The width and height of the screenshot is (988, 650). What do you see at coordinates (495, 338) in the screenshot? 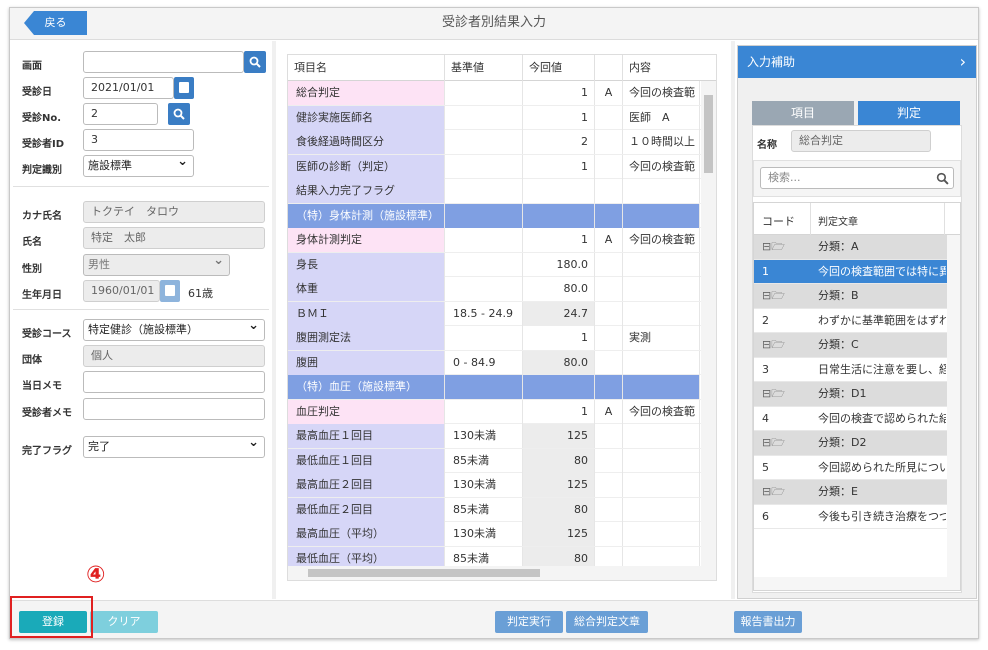
I see `table-row: 腹囲測定法 1 実測` at bounding box center [495, 338].